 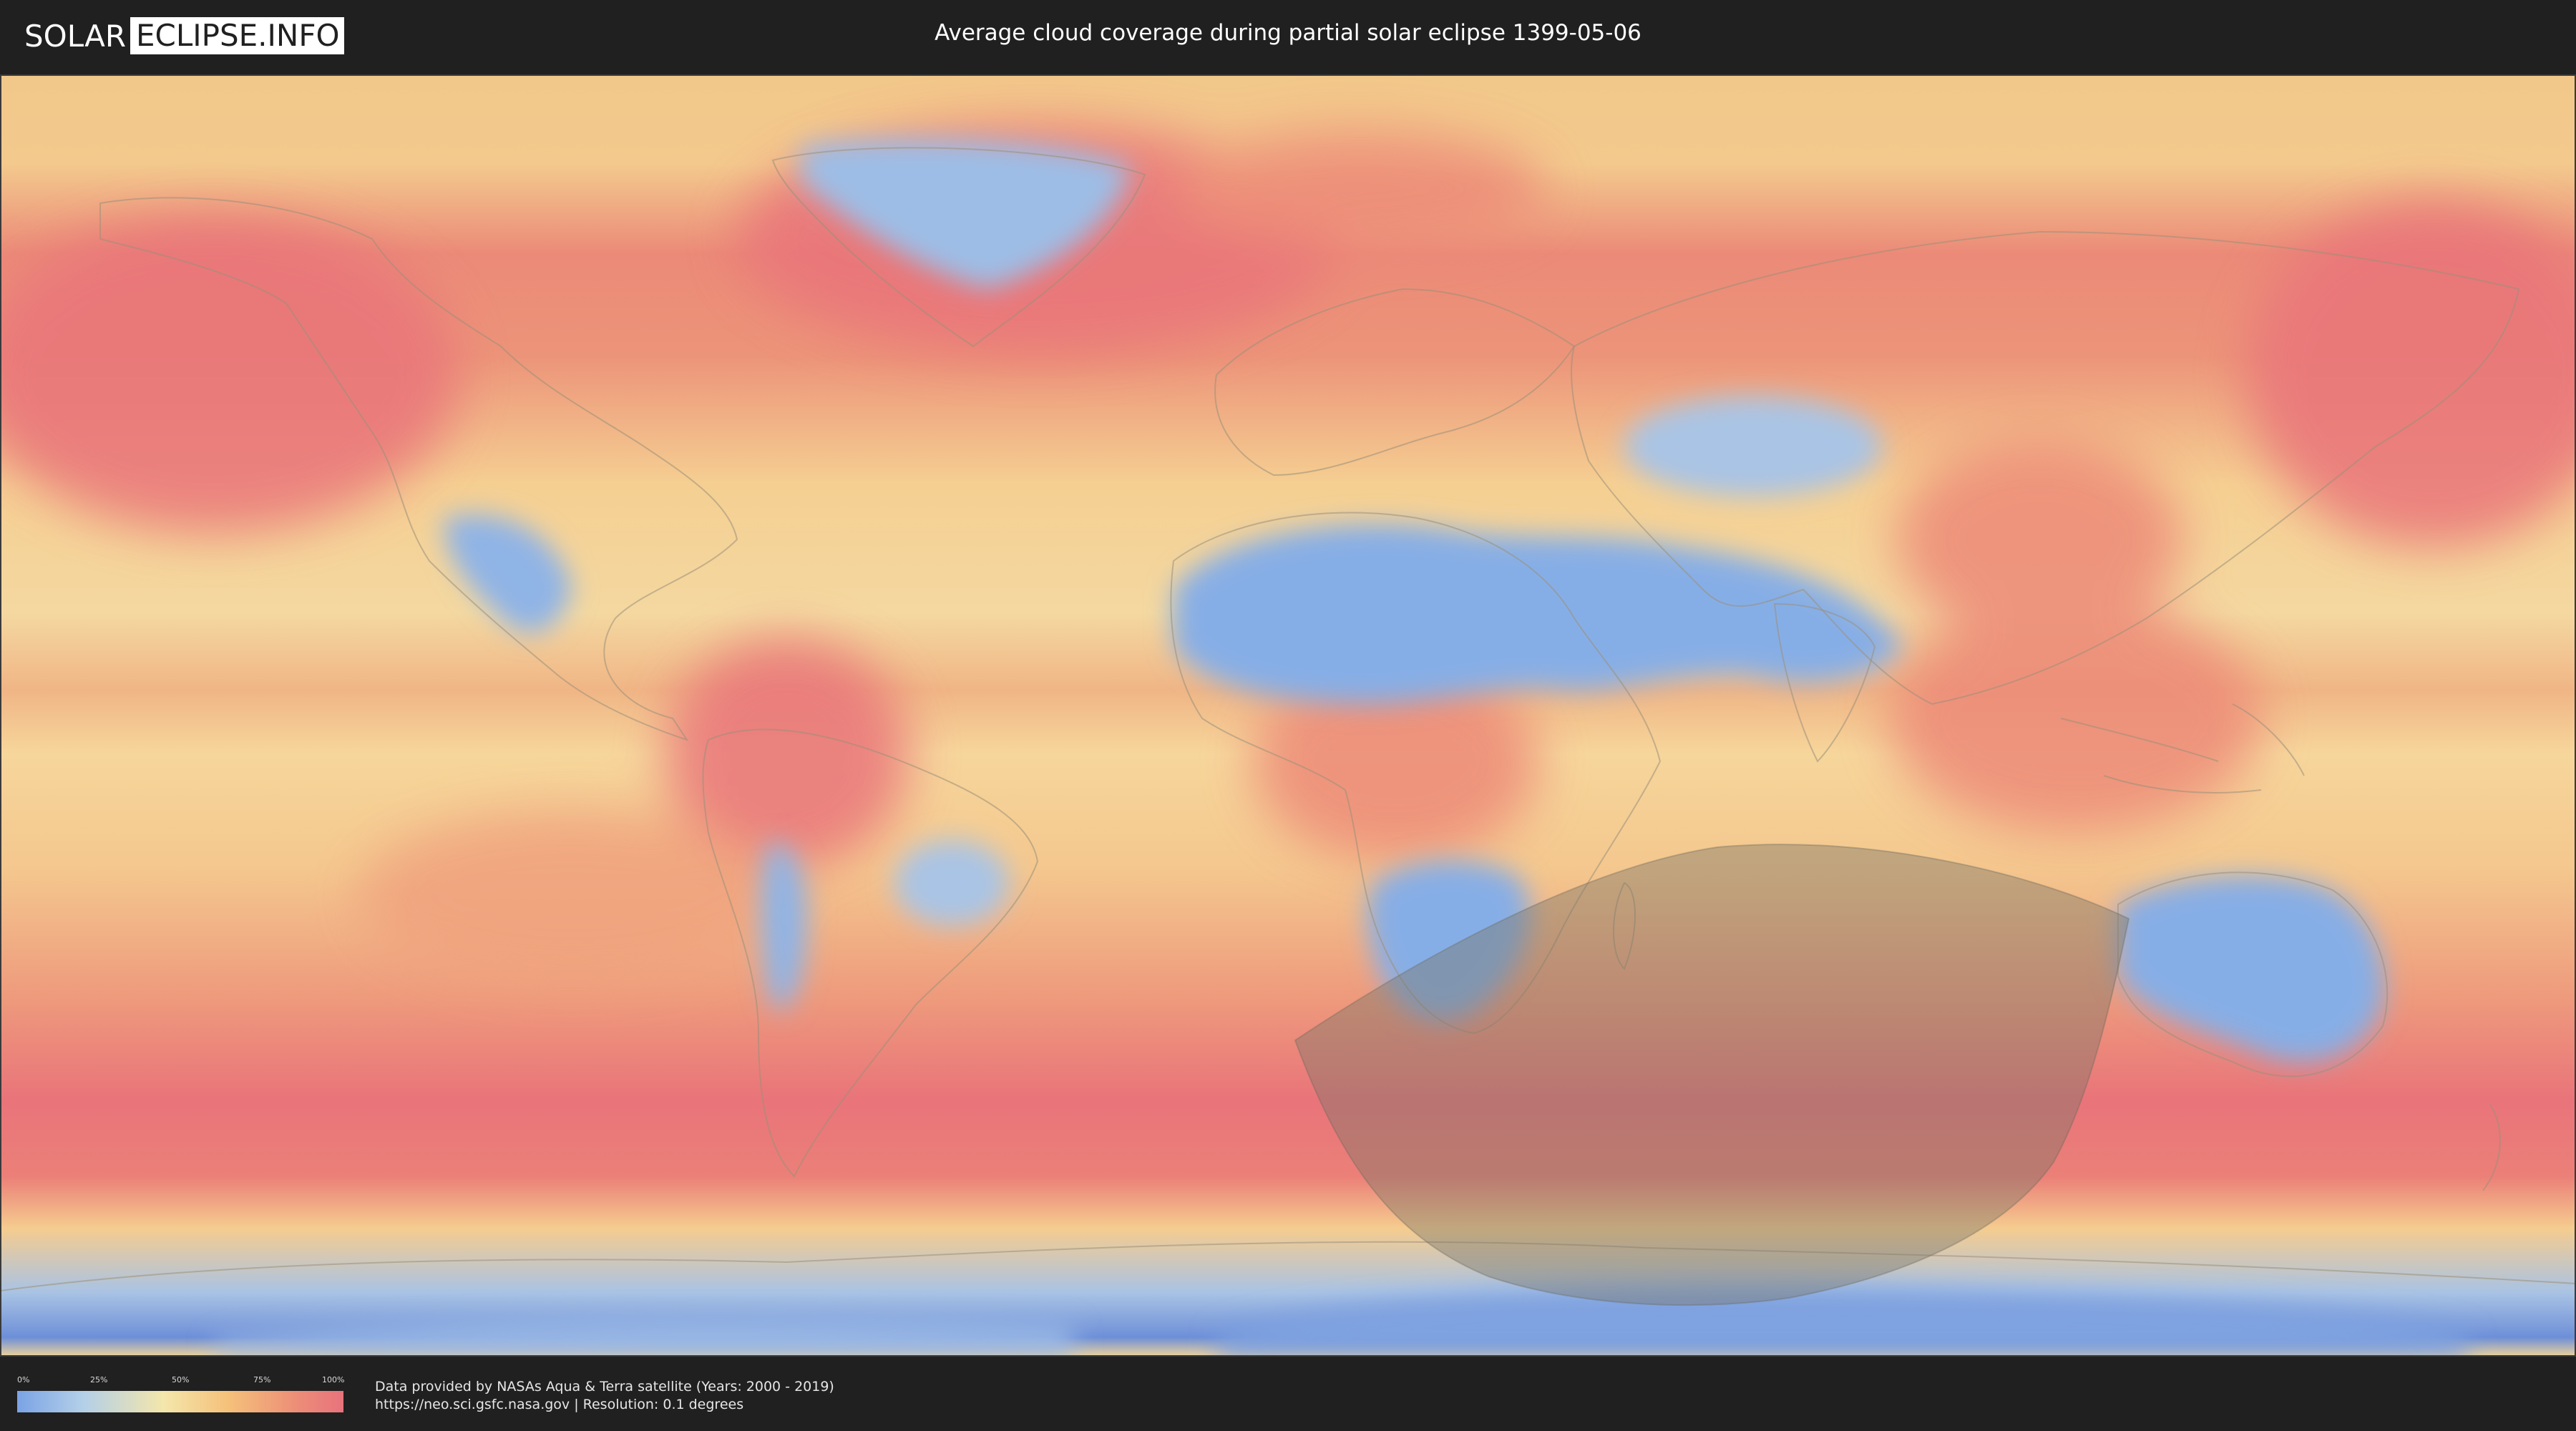 I want to click on legend-tick-100: 100%, so click(x=333, y=1379).